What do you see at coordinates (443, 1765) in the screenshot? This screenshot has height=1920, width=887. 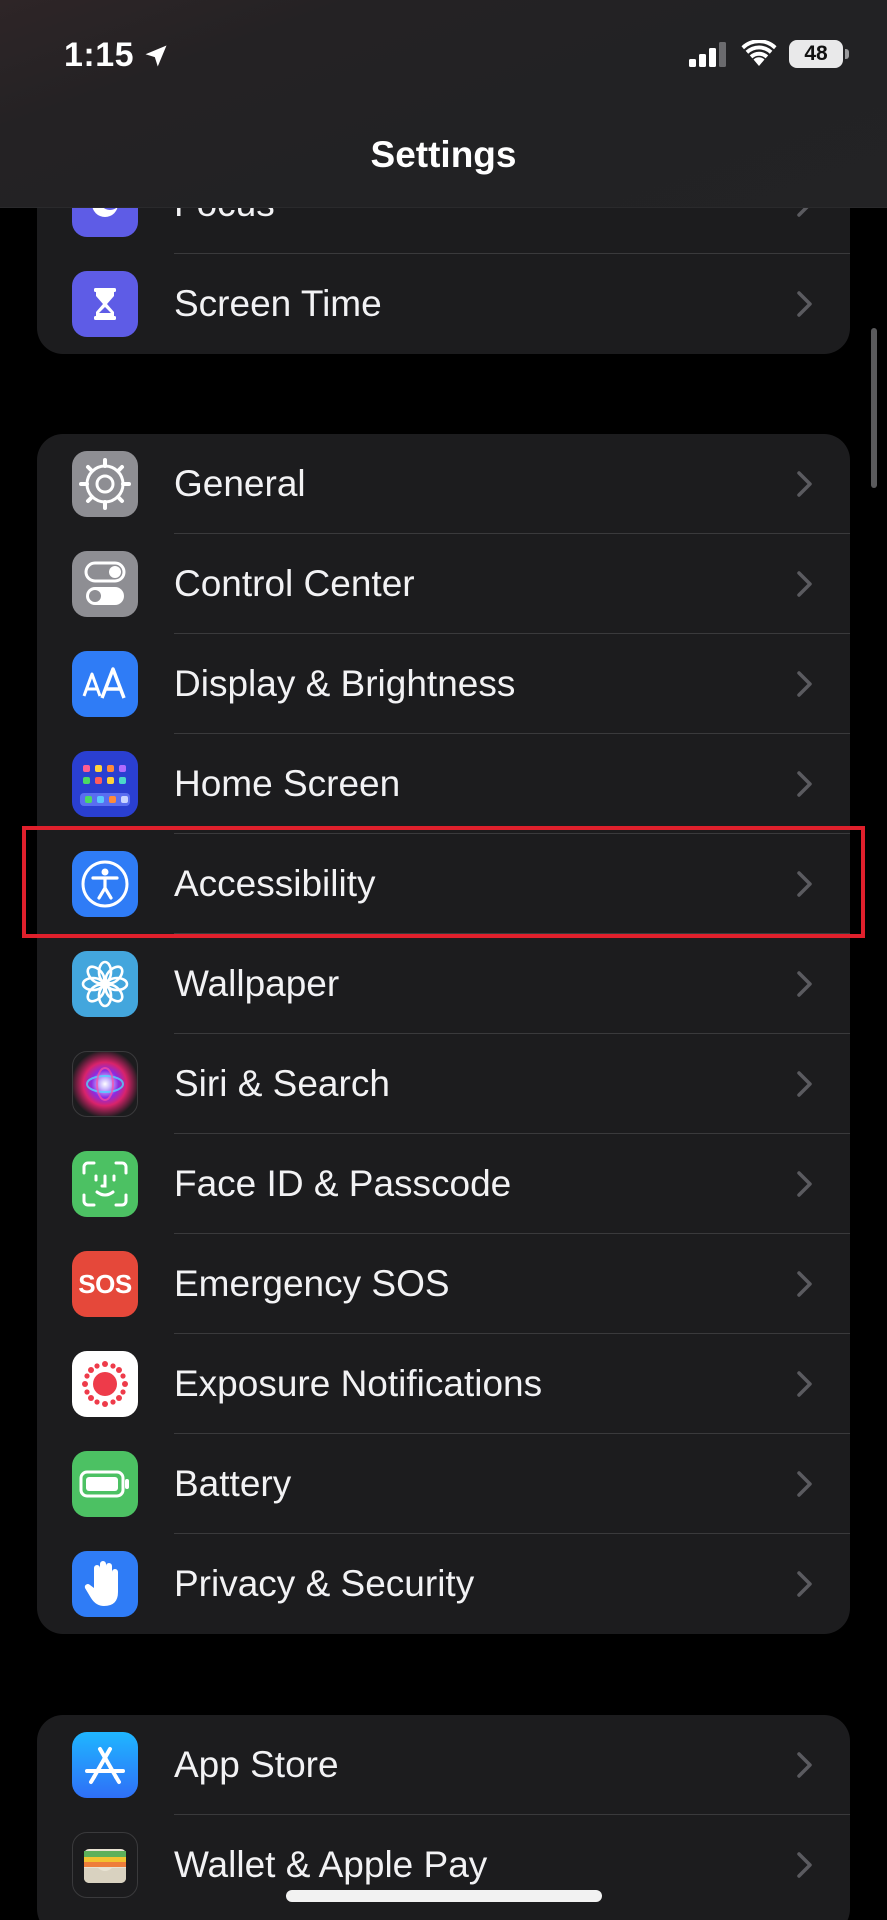 I see `settings-row-app-store: App Store` at bounding box center [443, 1765].